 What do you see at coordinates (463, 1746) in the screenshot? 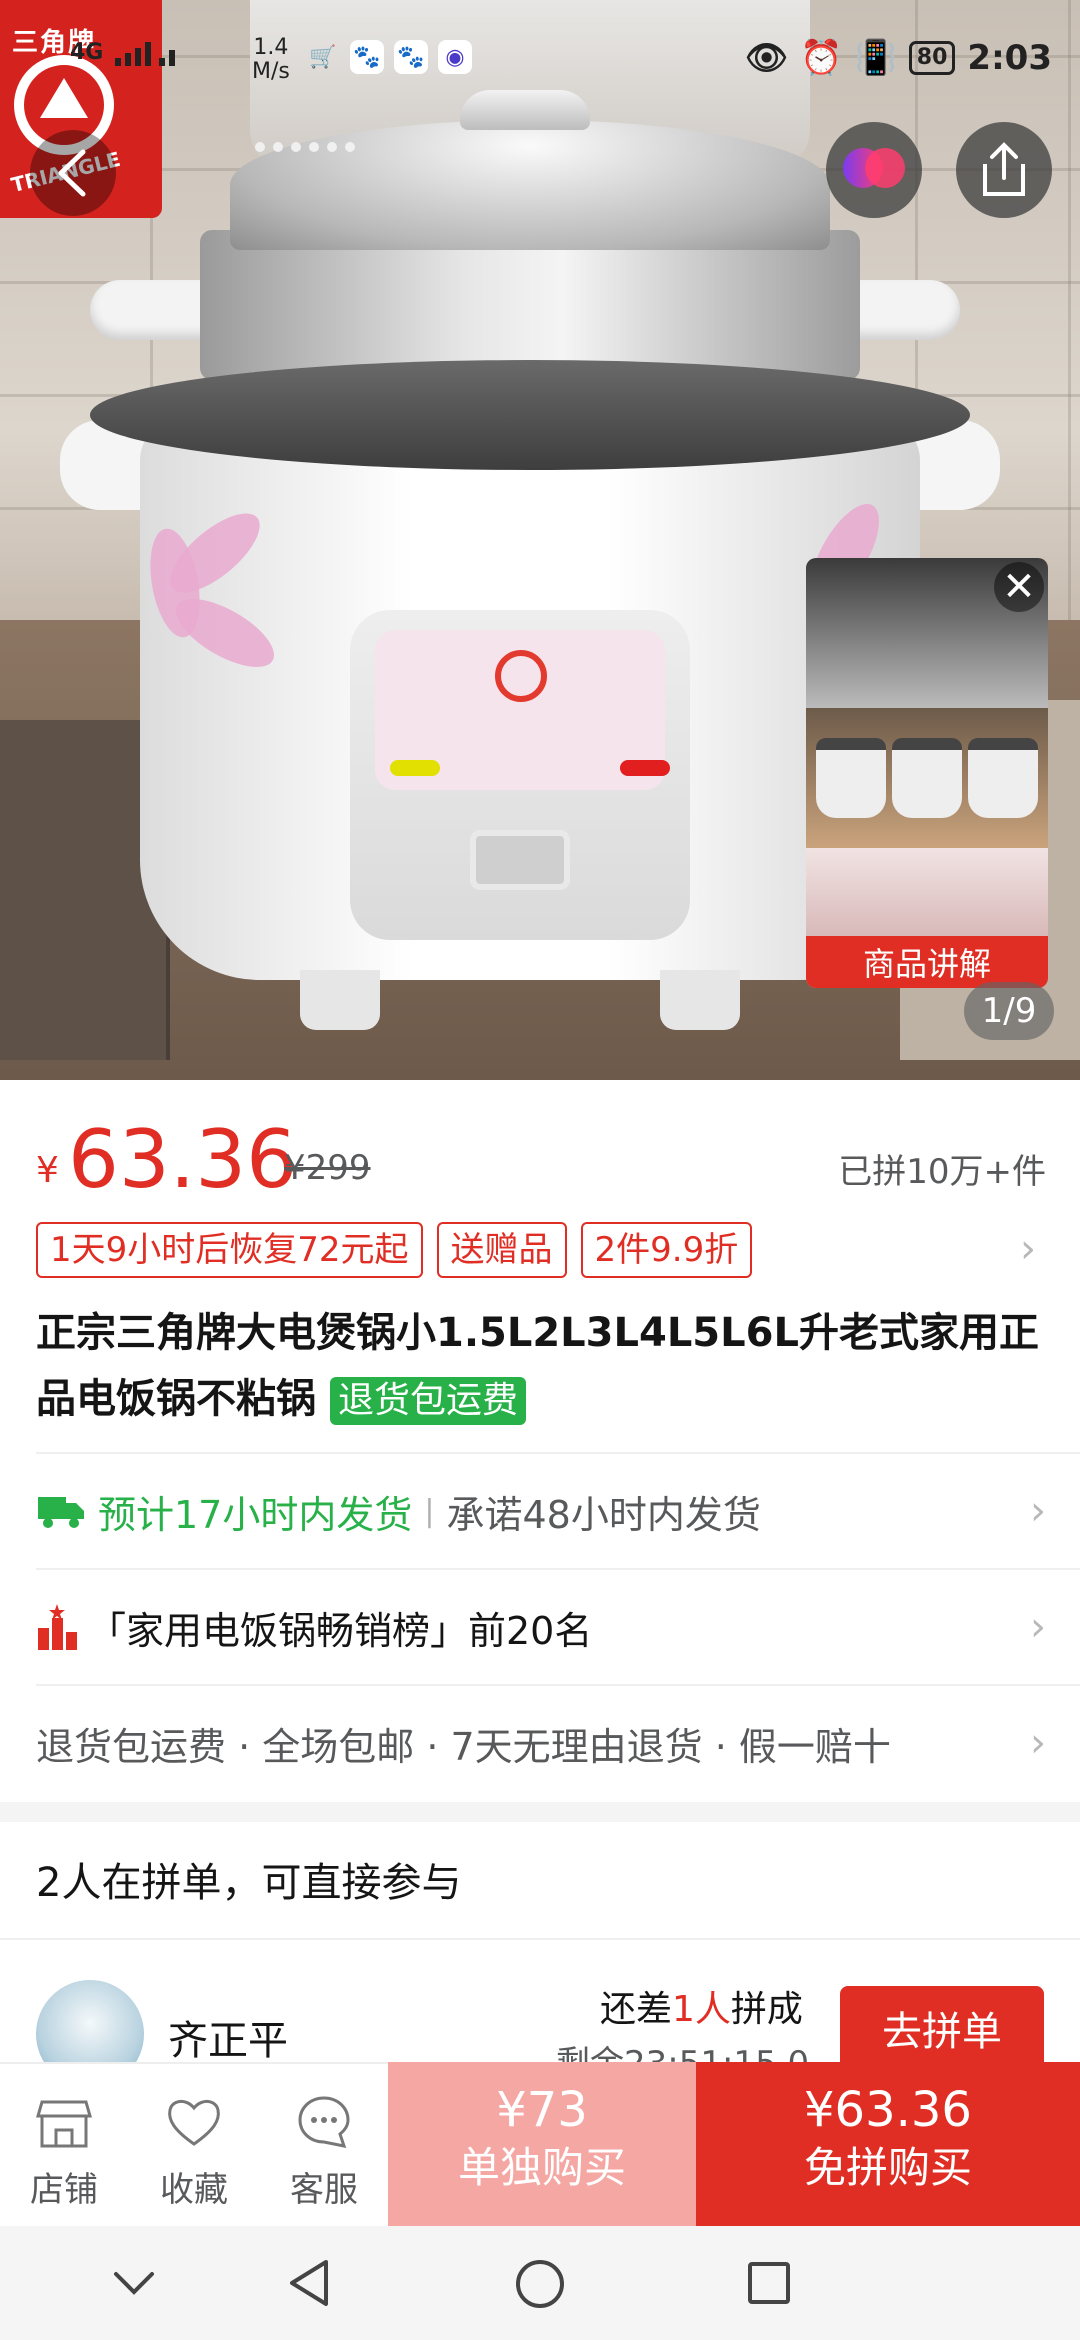
I see `guarantees-text: 退货包运费 · 全场包邮 · 7天无理由退货 · 假一赔十` at bounding box center [463, 1746].